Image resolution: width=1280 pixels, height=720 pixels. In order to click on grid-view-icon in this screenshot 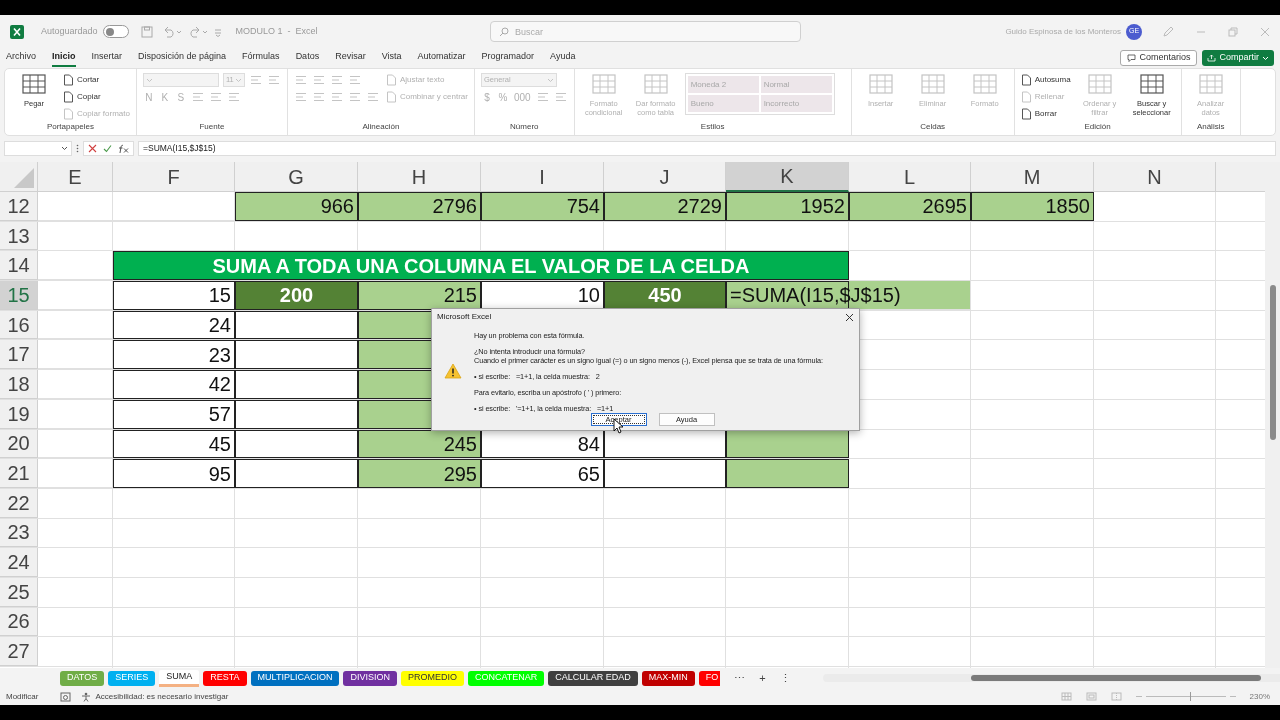, I will do `click(1066, 696)`.